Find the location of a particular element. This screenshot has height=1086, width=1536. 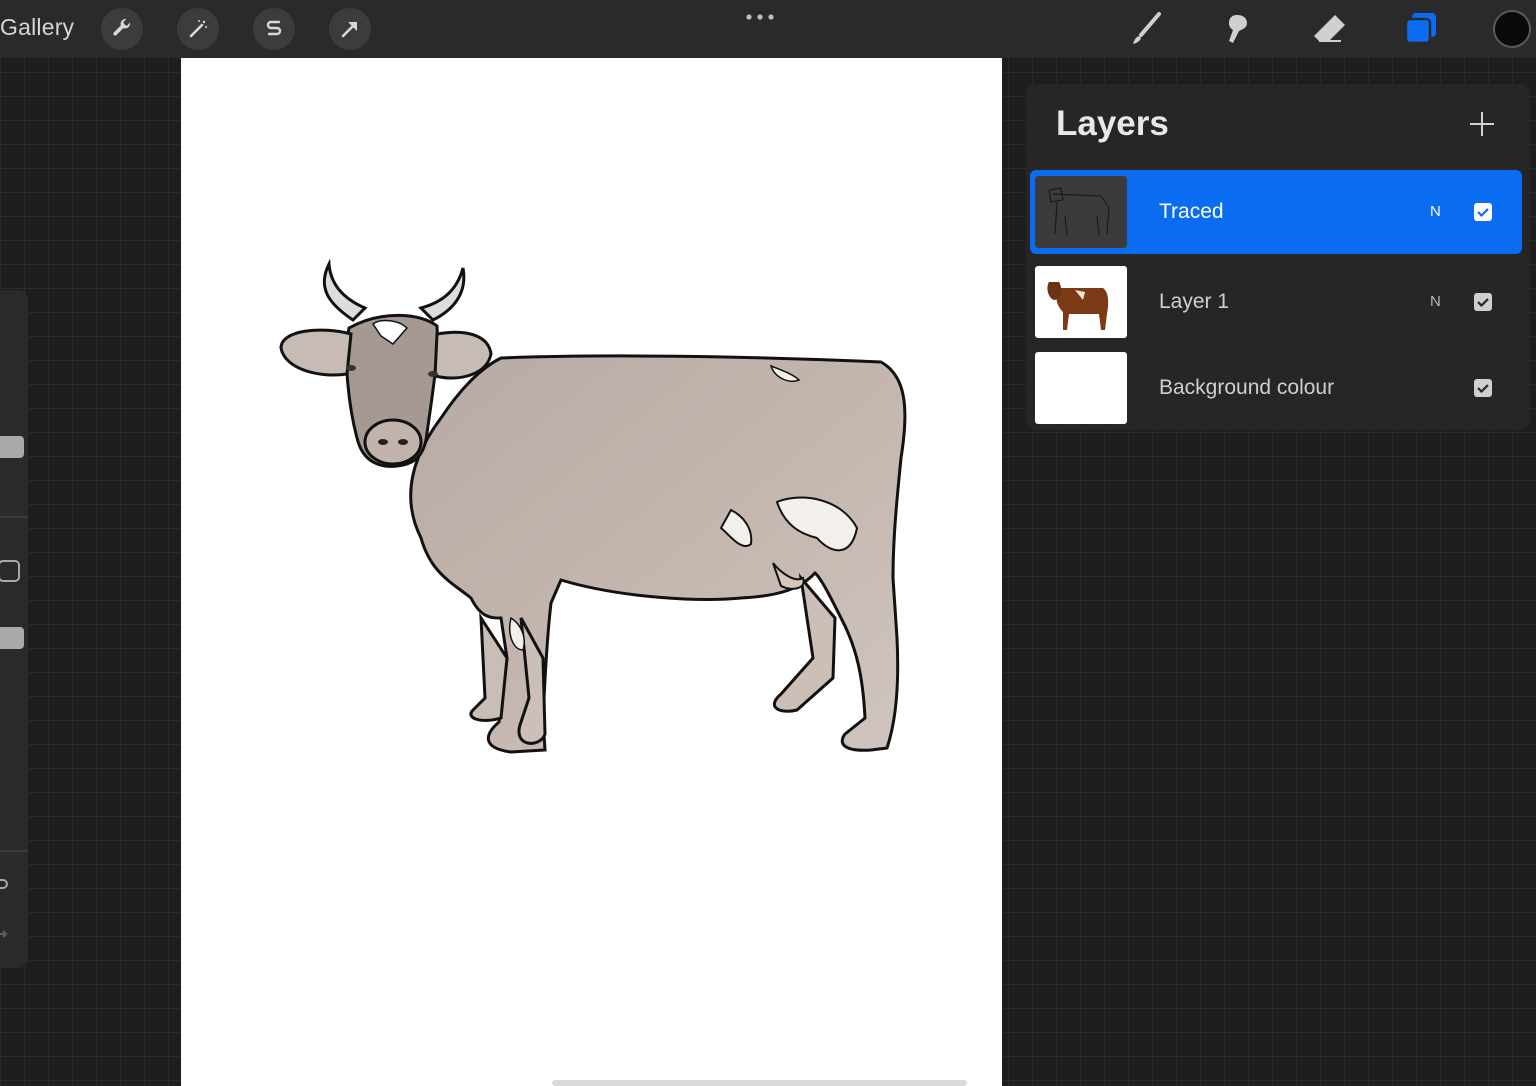

layers-icon is located at coordinates (1420, 29).